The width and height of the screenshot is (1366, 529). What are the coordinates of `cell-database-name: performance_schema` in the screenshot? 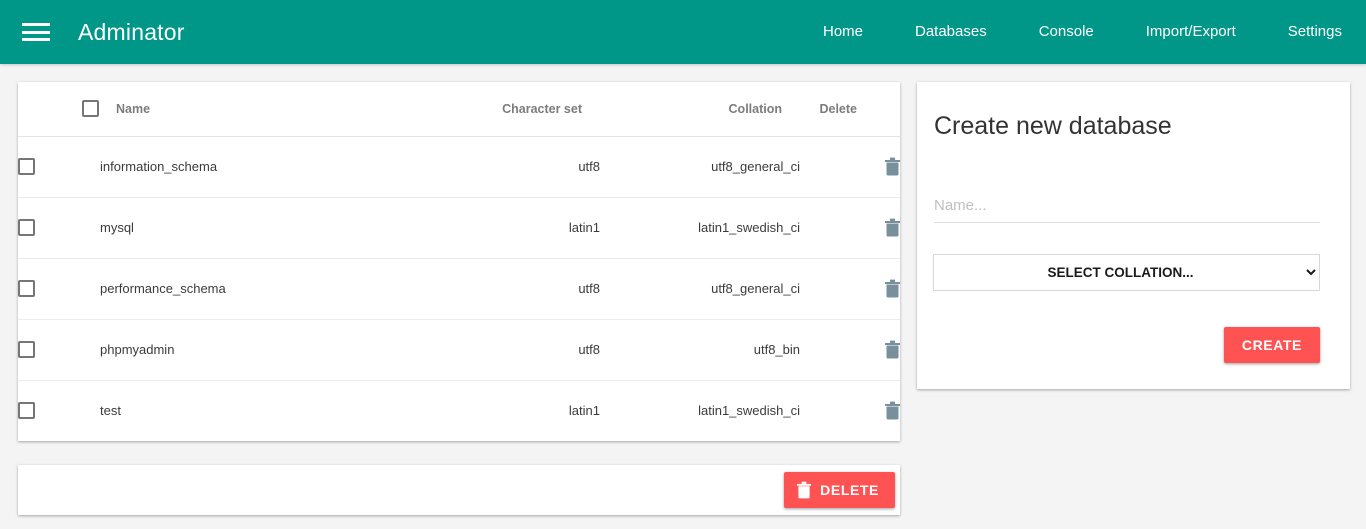 It's located at (250, 289).